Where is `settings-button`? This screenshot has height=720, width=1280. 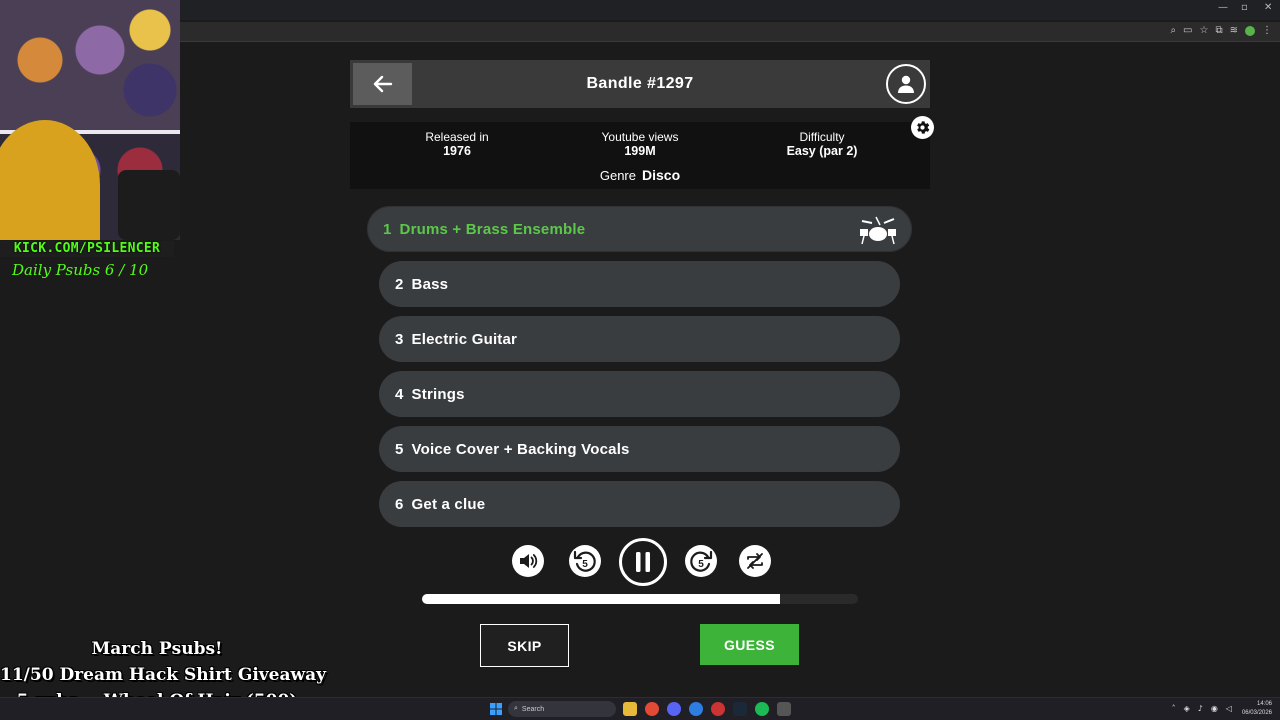 settings-button is located at coordinates (922, 127).